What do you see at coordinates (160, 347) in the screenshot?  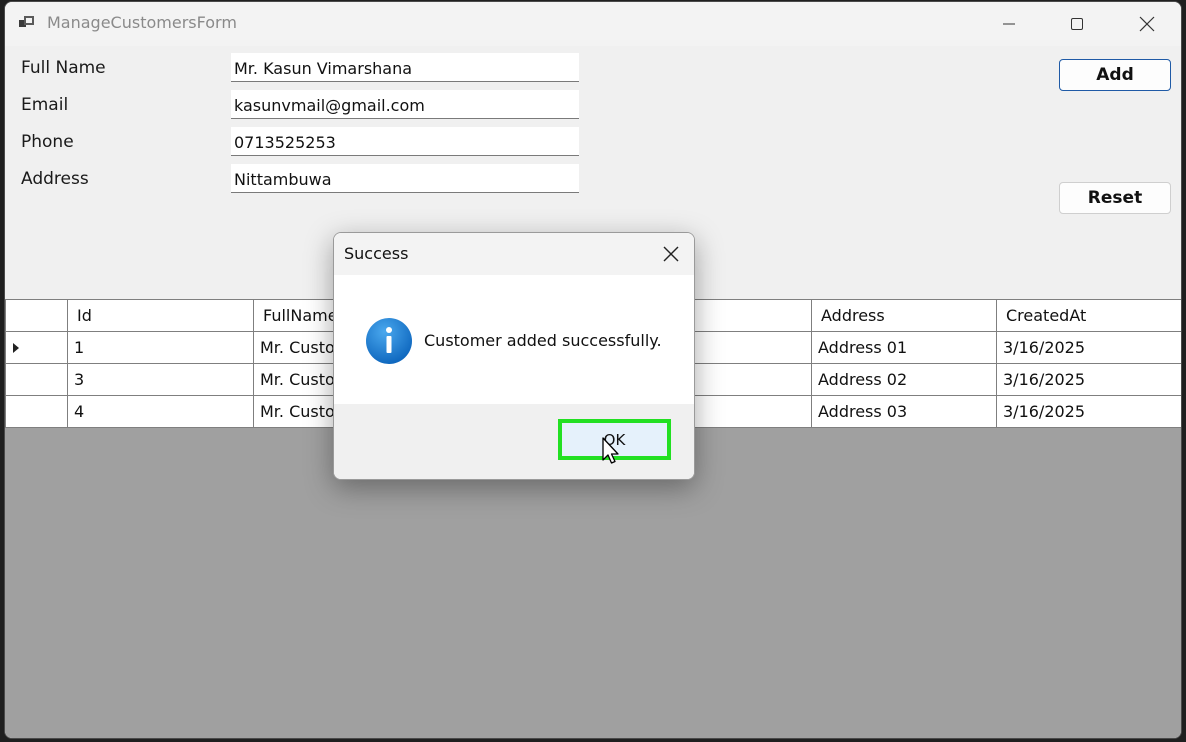 I see `cell-id: 1` at bounding box center [160, 347].